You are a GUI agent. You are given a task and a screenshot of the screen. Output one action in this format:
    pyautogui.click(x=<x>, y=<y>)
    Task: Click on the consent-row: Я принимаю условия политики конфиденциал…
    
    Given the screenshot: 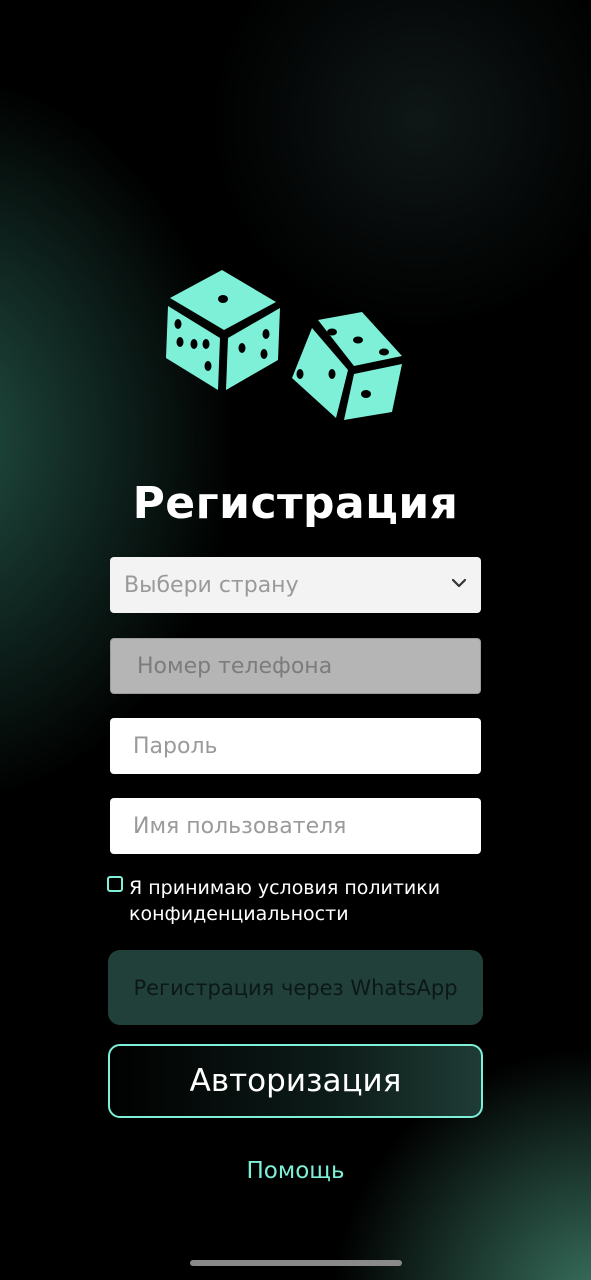 What is the action you would take?
    pyautogui.click(x=297, y=901)
    